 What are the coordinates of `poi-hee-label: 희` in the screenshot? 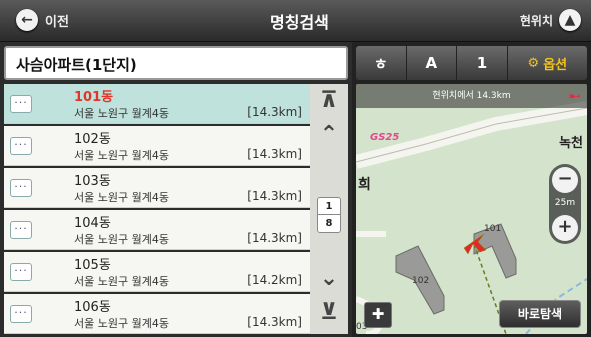 It's located at (364, 185).